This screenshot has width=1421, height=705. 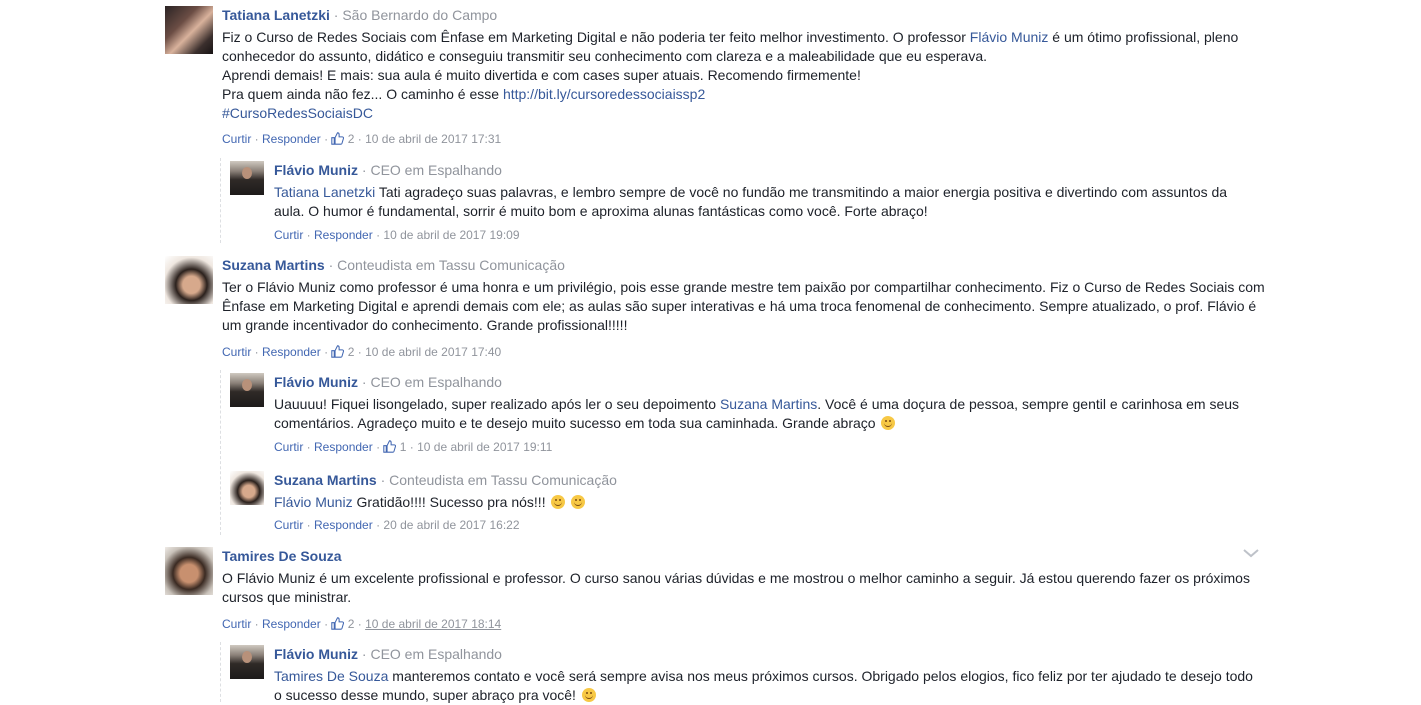 I want to click on mention-link: Tamires De Souza, so click(x=331, y=676).